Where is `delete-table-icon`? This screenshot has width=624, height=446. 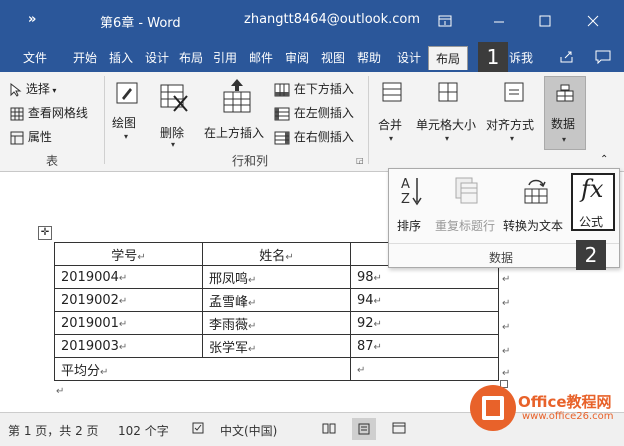
delete-table-icon is located at coordinates (174, 98).